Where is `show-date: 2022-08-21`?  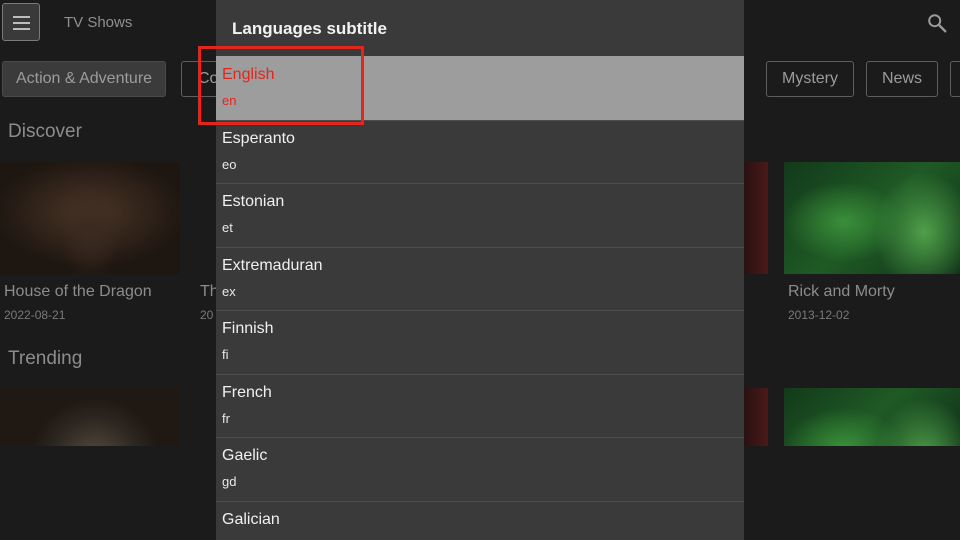
show-date: 2022-08-21 is located at coordinates (35, 315).